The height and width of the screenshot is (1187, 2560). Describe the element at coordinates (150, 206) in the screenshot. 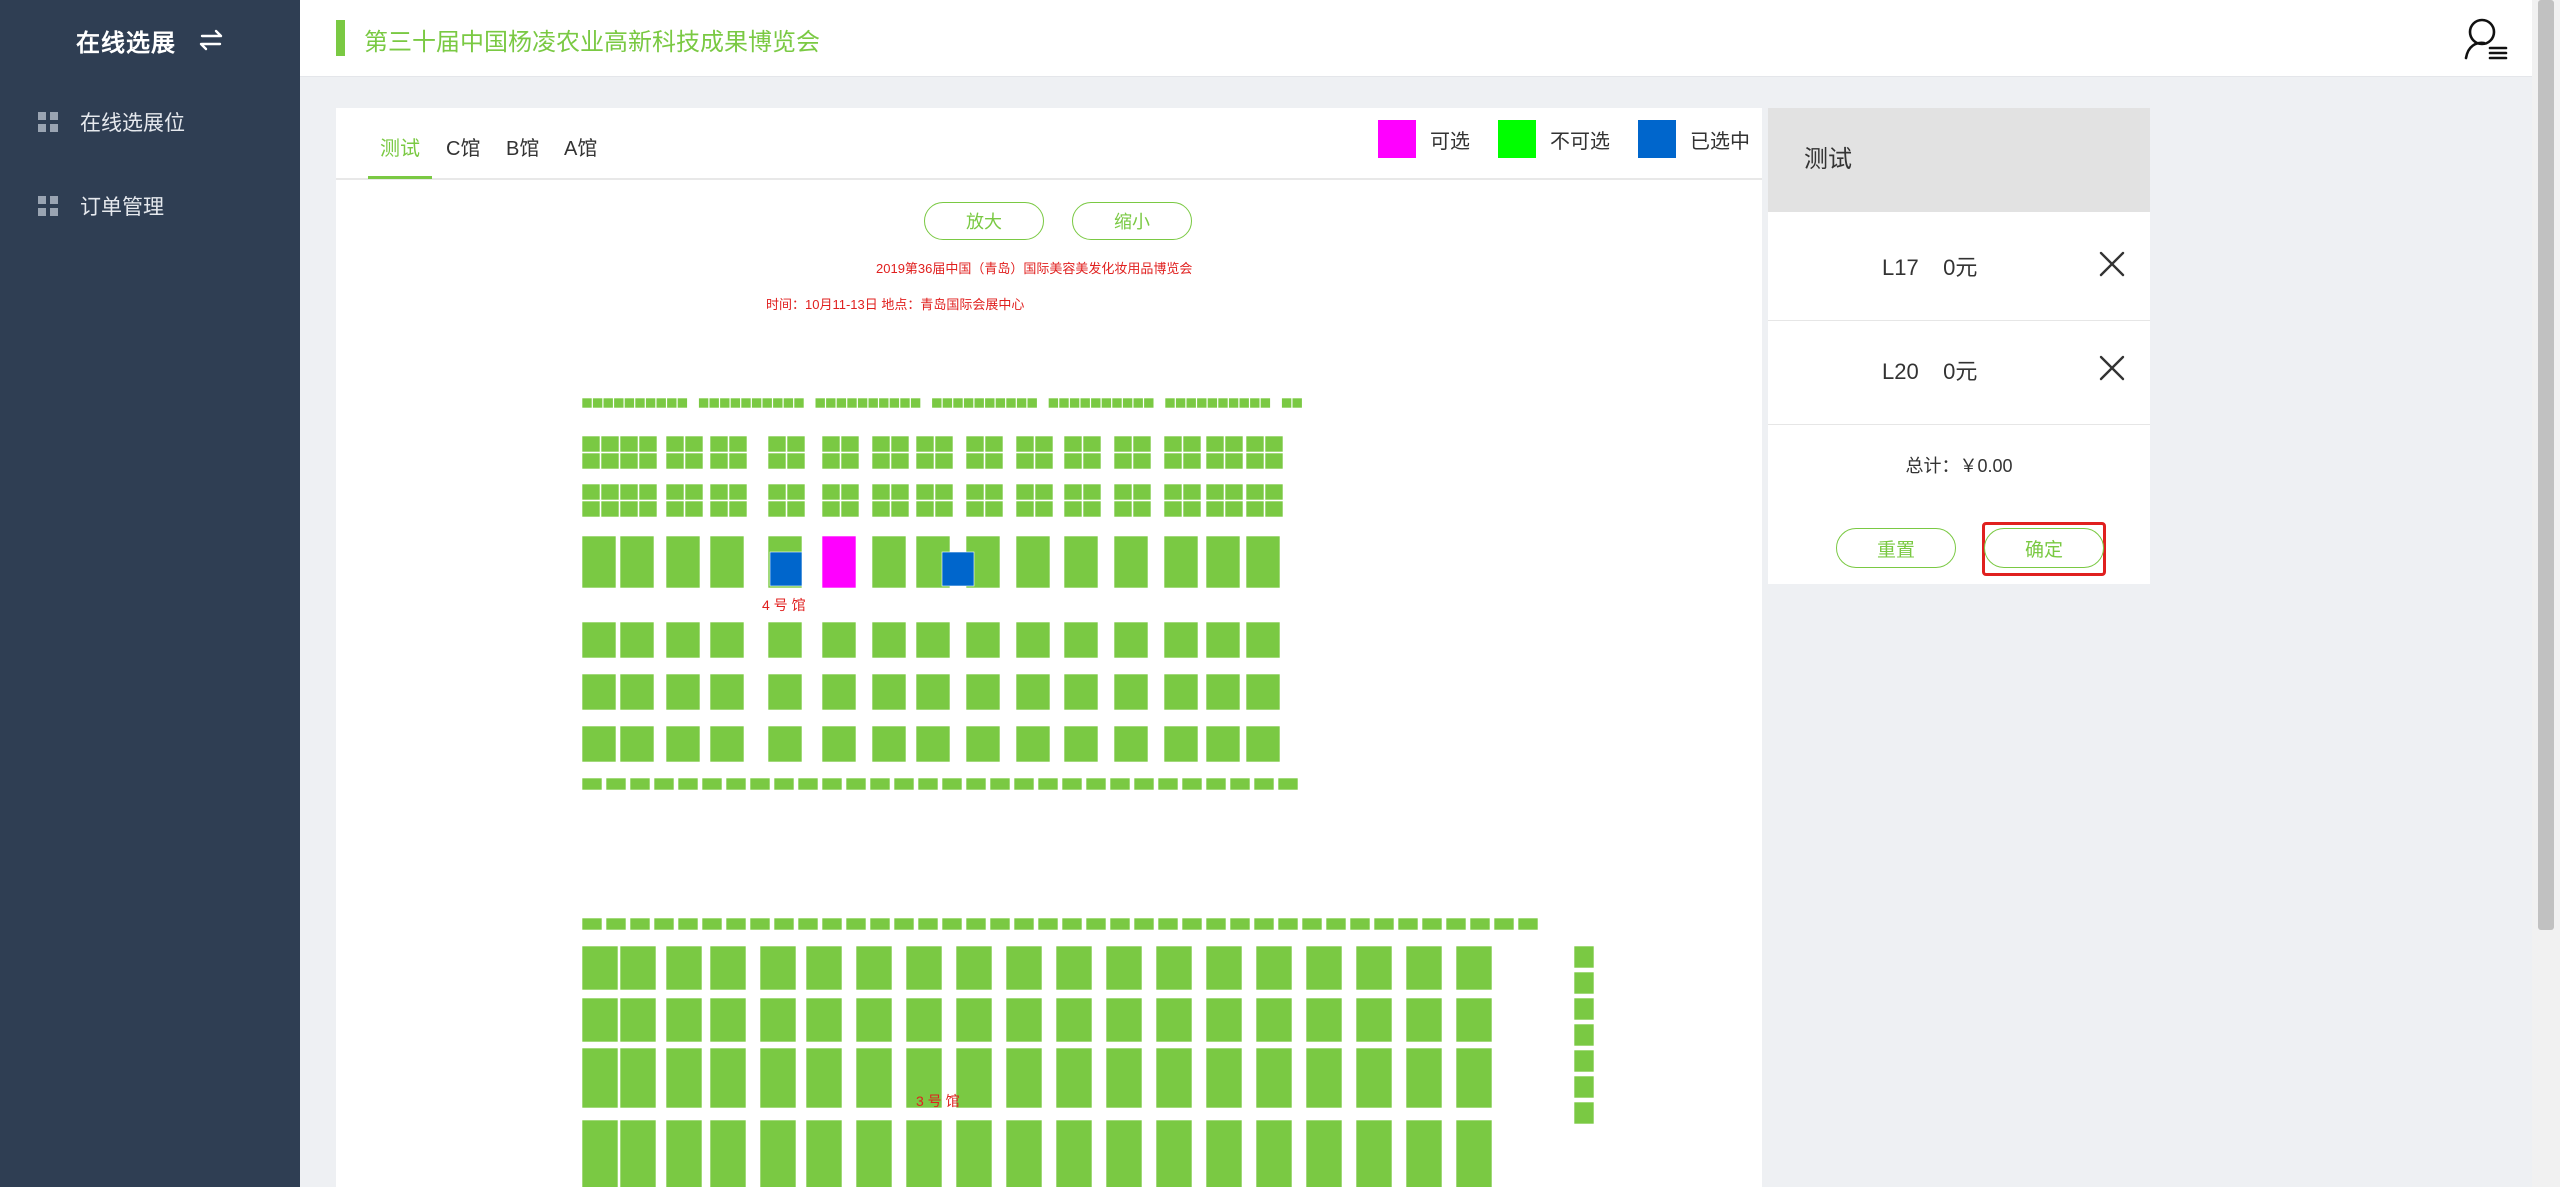

I see `sidebar-item-order-management: 订单管理` at that location.